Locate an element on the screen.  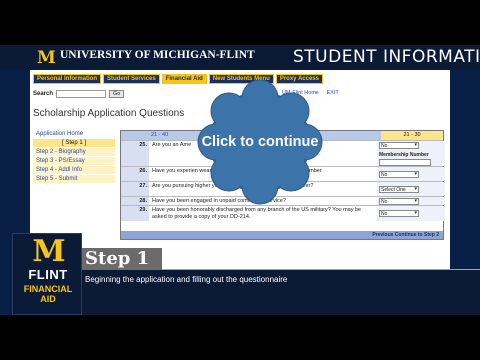
sidebar-item-step-3: Step 3 - PS/Essay is located at coordinates (74, 161).